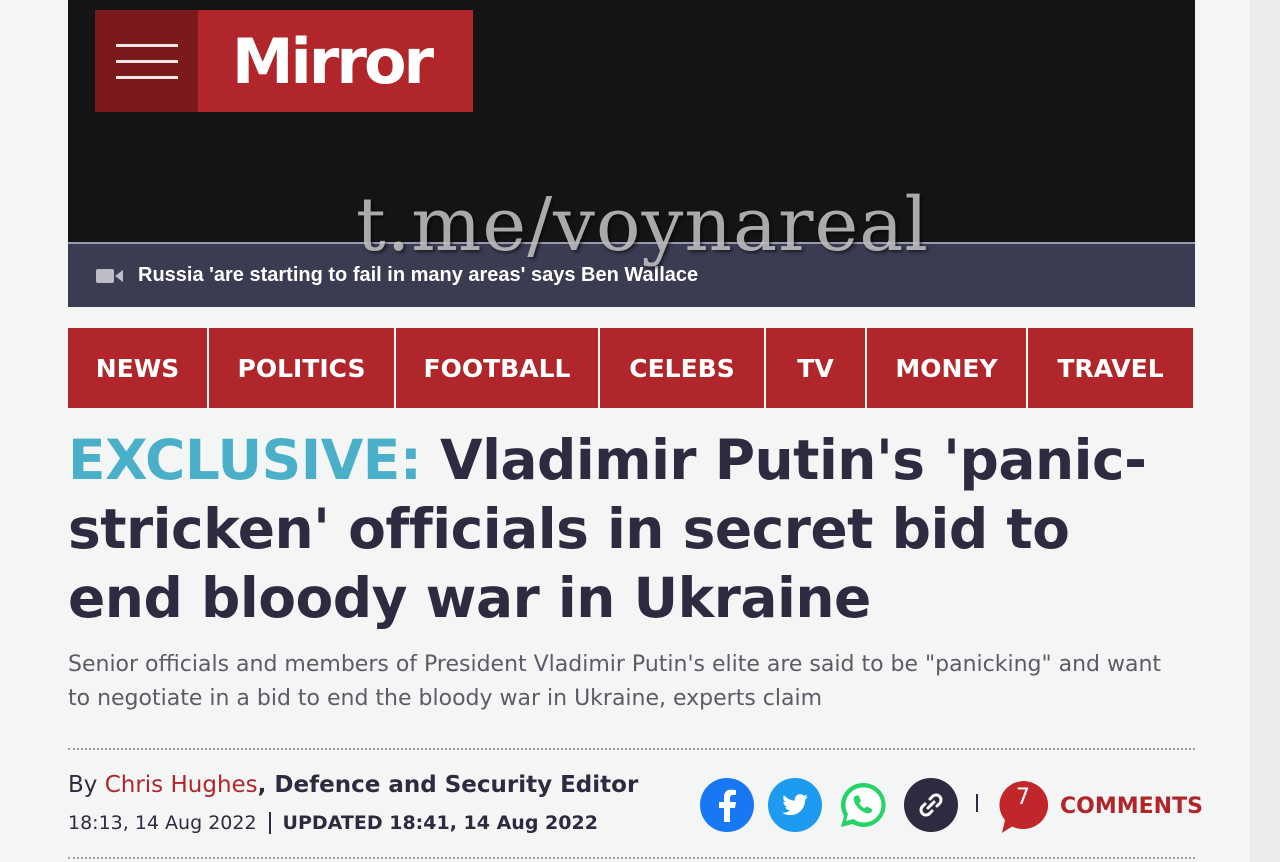 The image size is (1280, 862). What do you see at coordinates (1110, 368) in the screenshot?
I see `nav-item-travel: TRAVEL` at bounding box center [1110, 368].